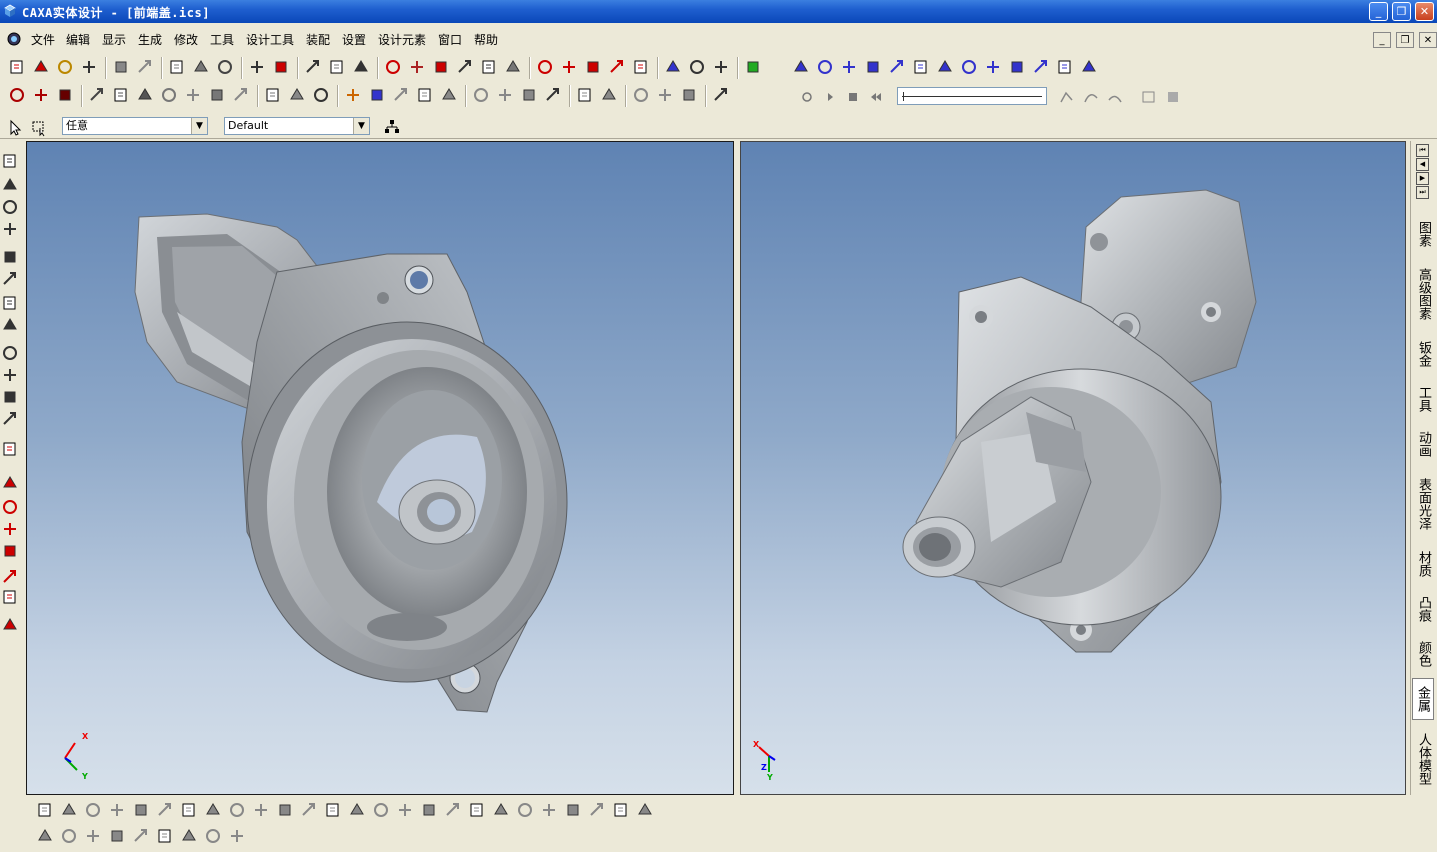 The width and height of the screenshot is (1437, 852). Describe the element at coordinates (169, 95) in the screenshot. I see `sheet-icon` at that location.